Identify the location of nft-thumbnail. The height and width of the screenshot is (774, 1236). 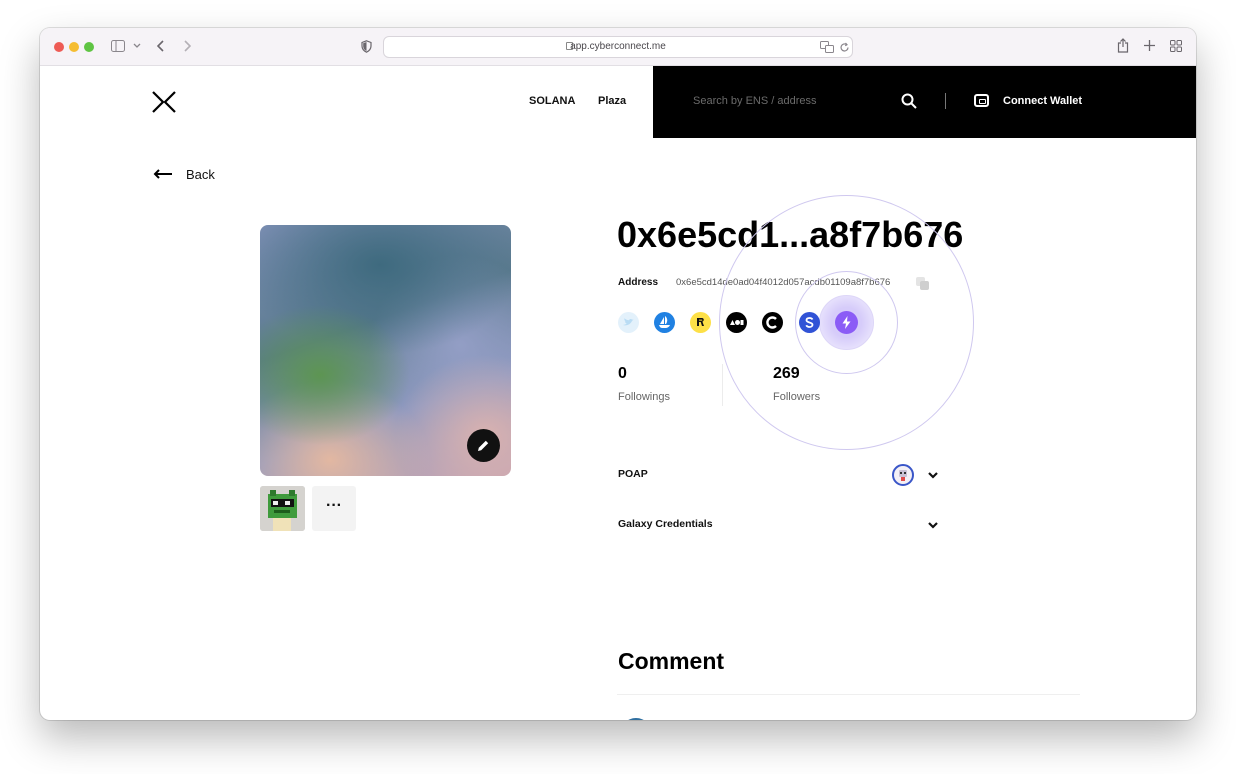
(282, 508).